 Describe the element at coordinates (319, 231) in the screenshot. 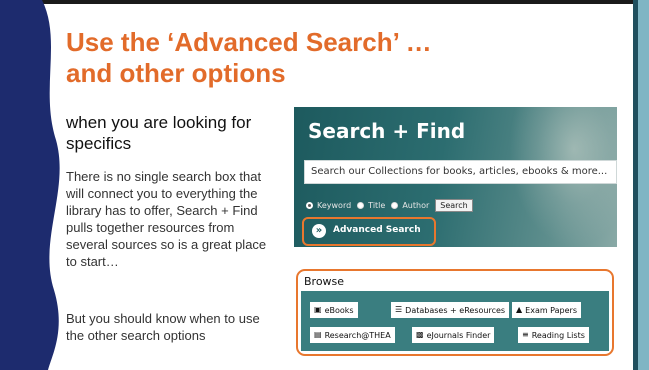

I see `double-chevron-icon: »` at that location.